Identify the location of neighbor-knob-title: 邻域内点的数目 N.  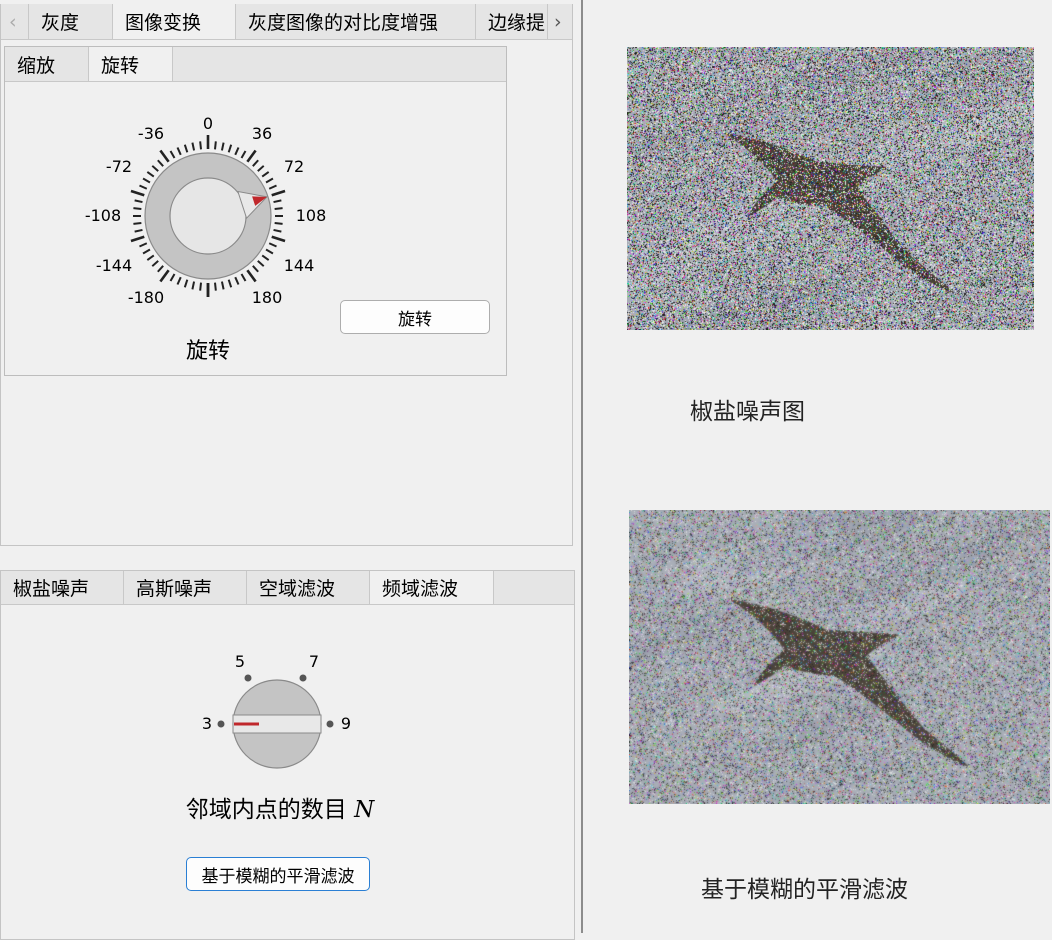
(280, 807).